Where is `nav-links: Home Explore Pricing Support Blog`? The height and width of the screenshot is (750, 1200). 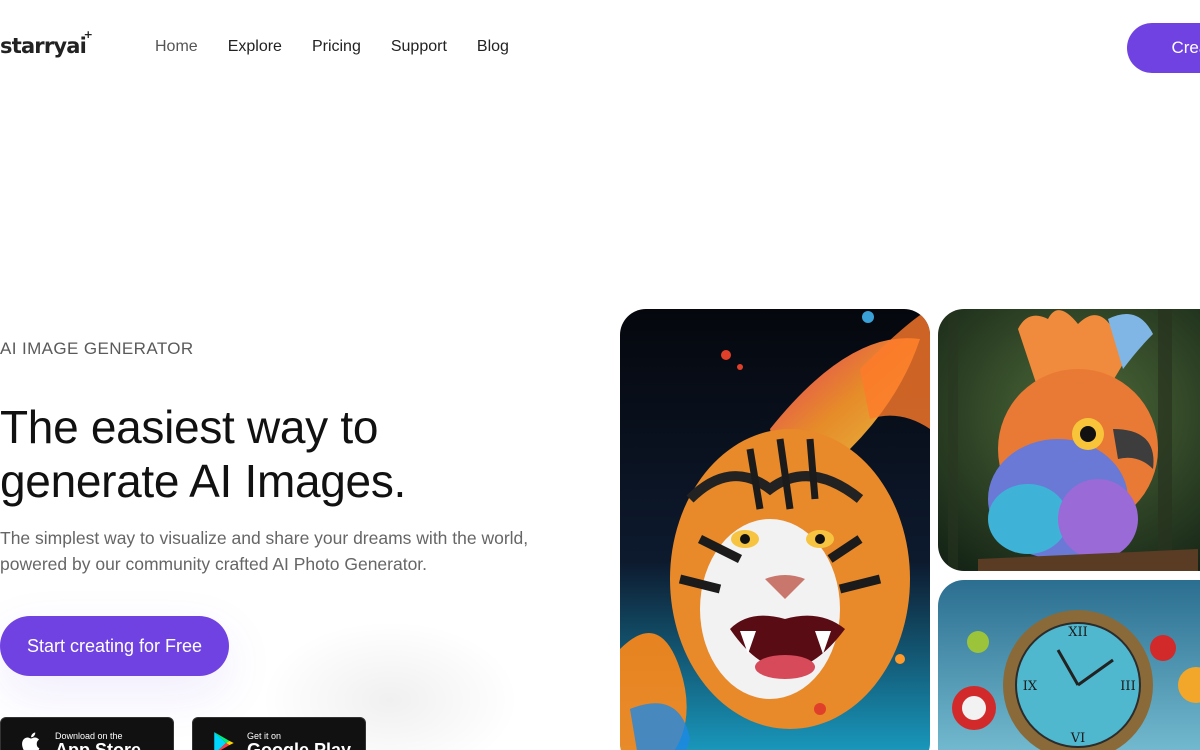 nav-links: Home Explore Pricing Support Blog is located at coordinates (332, 47).